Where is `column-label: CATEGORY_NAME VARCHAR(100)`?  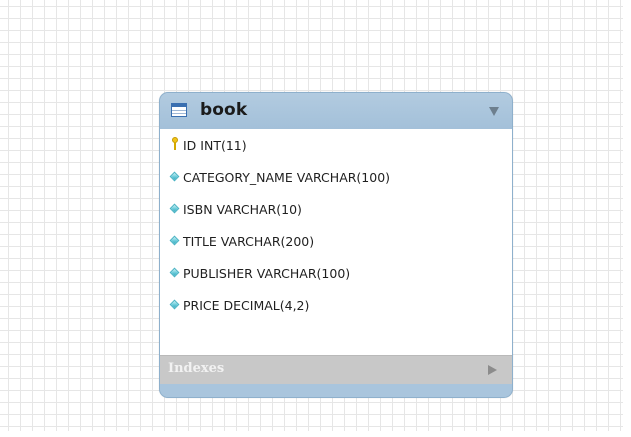
column-label: CATEGORY_NAME VARCHAR(100) is located at coordinates (287, 177).